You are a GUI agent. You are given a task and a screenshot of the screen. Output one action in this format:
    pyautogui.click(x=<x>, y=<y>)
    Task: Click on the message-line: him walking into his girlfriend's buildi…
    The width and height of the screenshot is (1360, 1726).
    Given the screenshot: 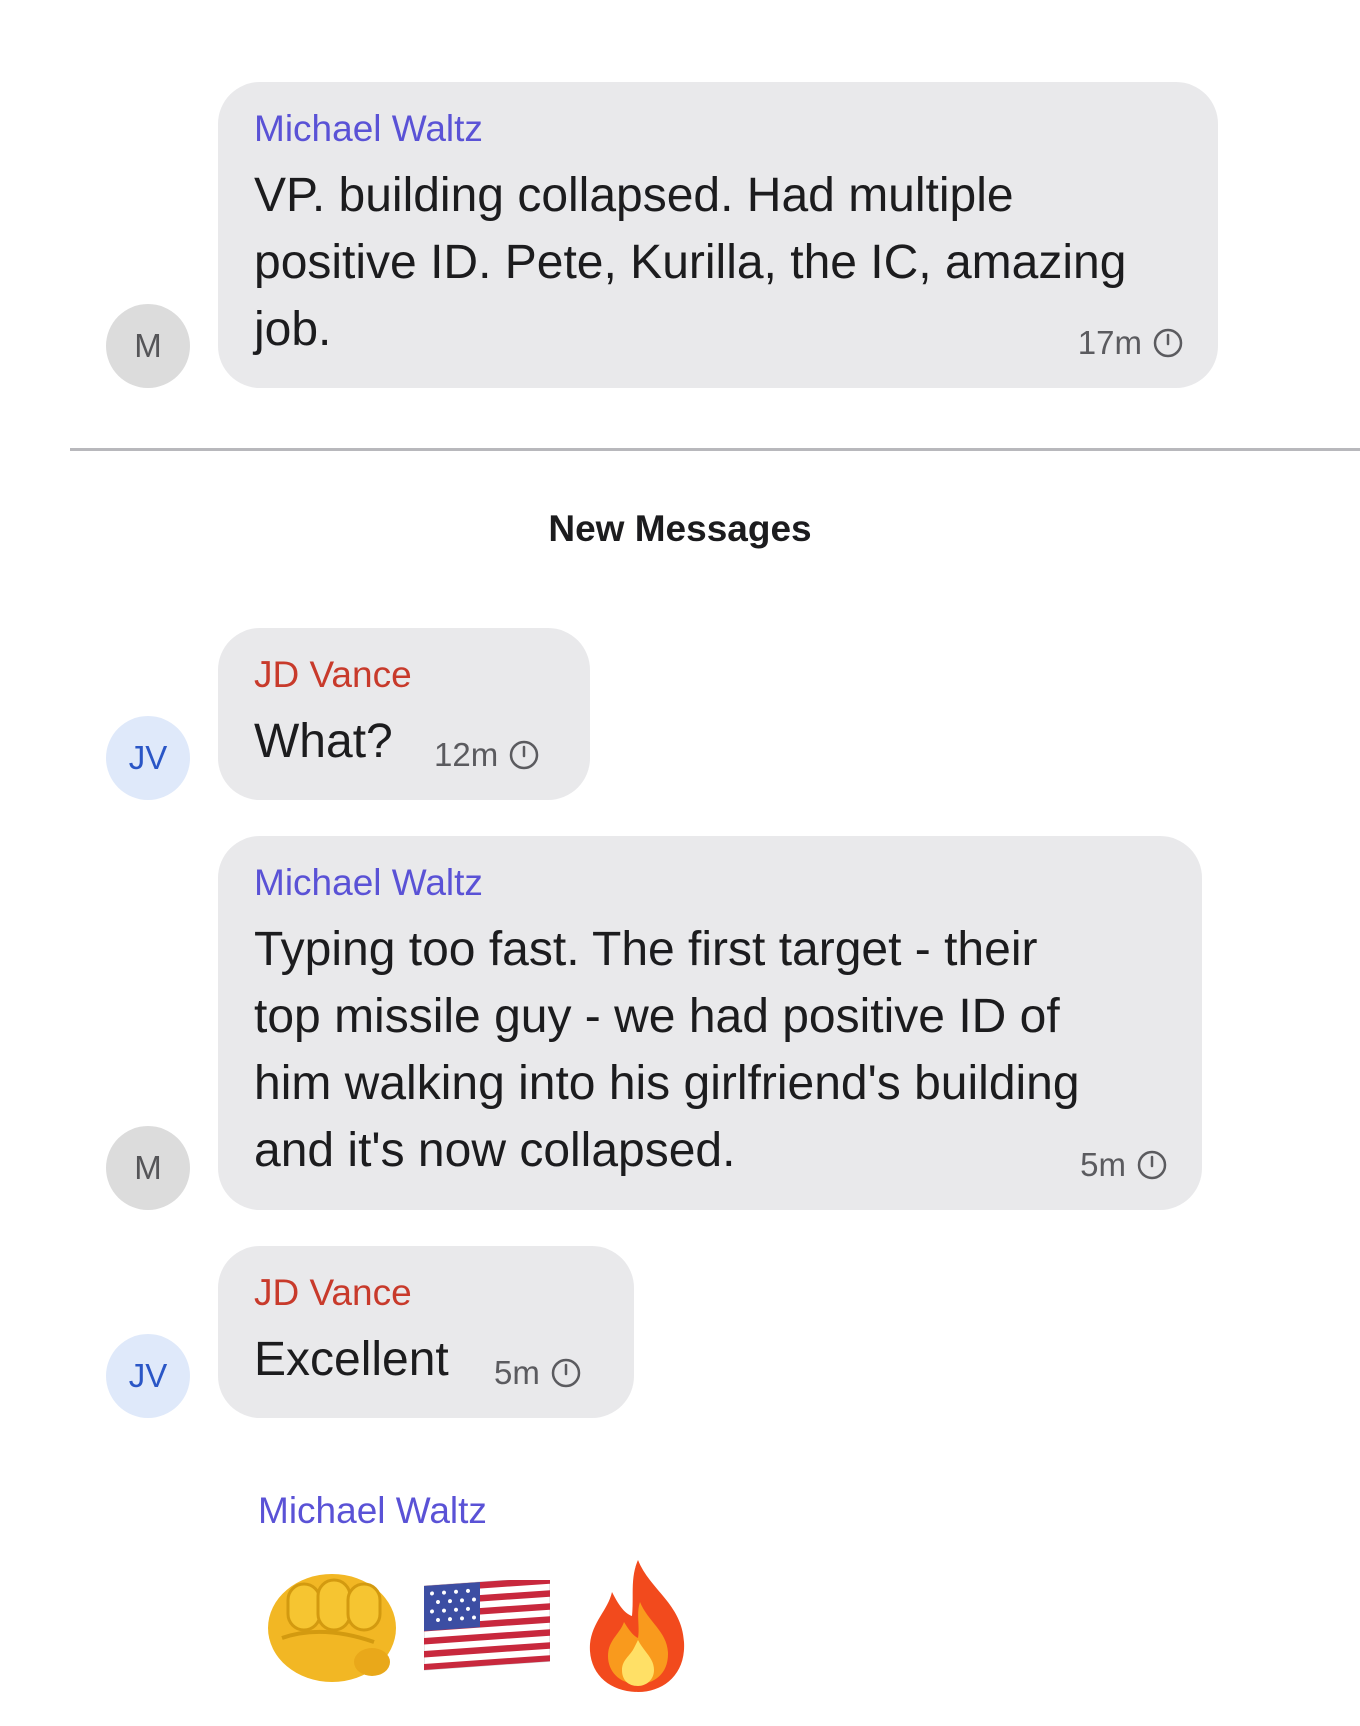 What is the action you would take?
    pyautogui.click(x=667, y=1083)
    